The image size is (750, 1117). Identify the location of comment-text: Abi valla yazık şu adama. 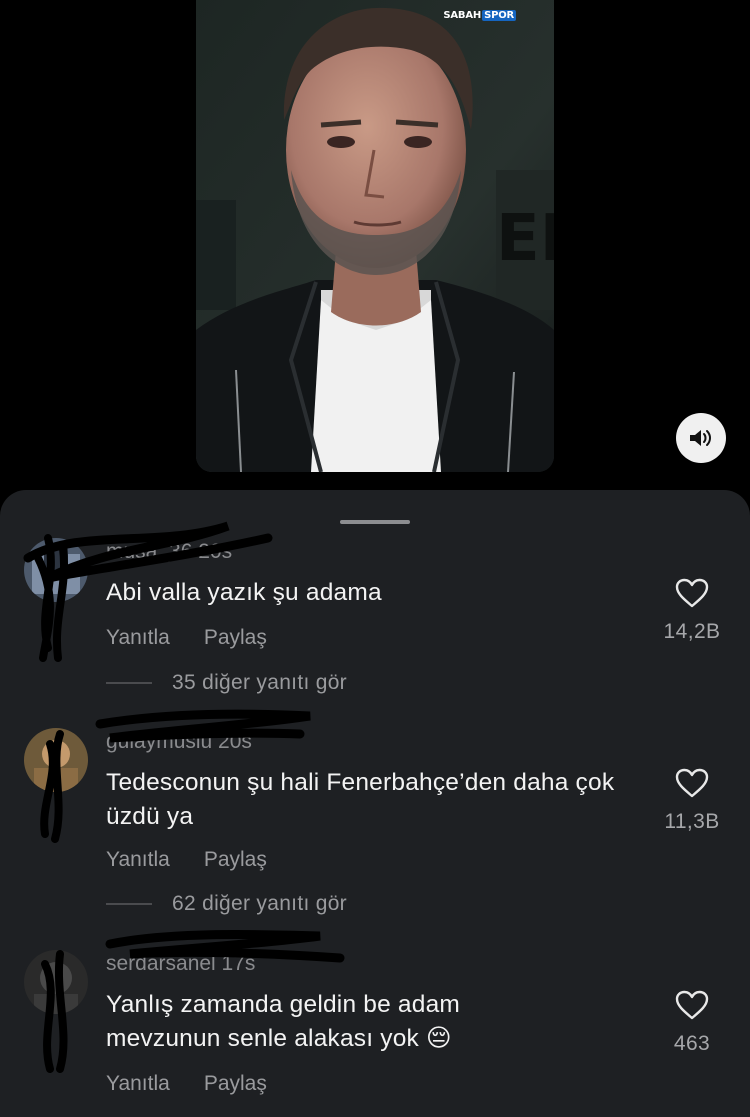
(244, 592).